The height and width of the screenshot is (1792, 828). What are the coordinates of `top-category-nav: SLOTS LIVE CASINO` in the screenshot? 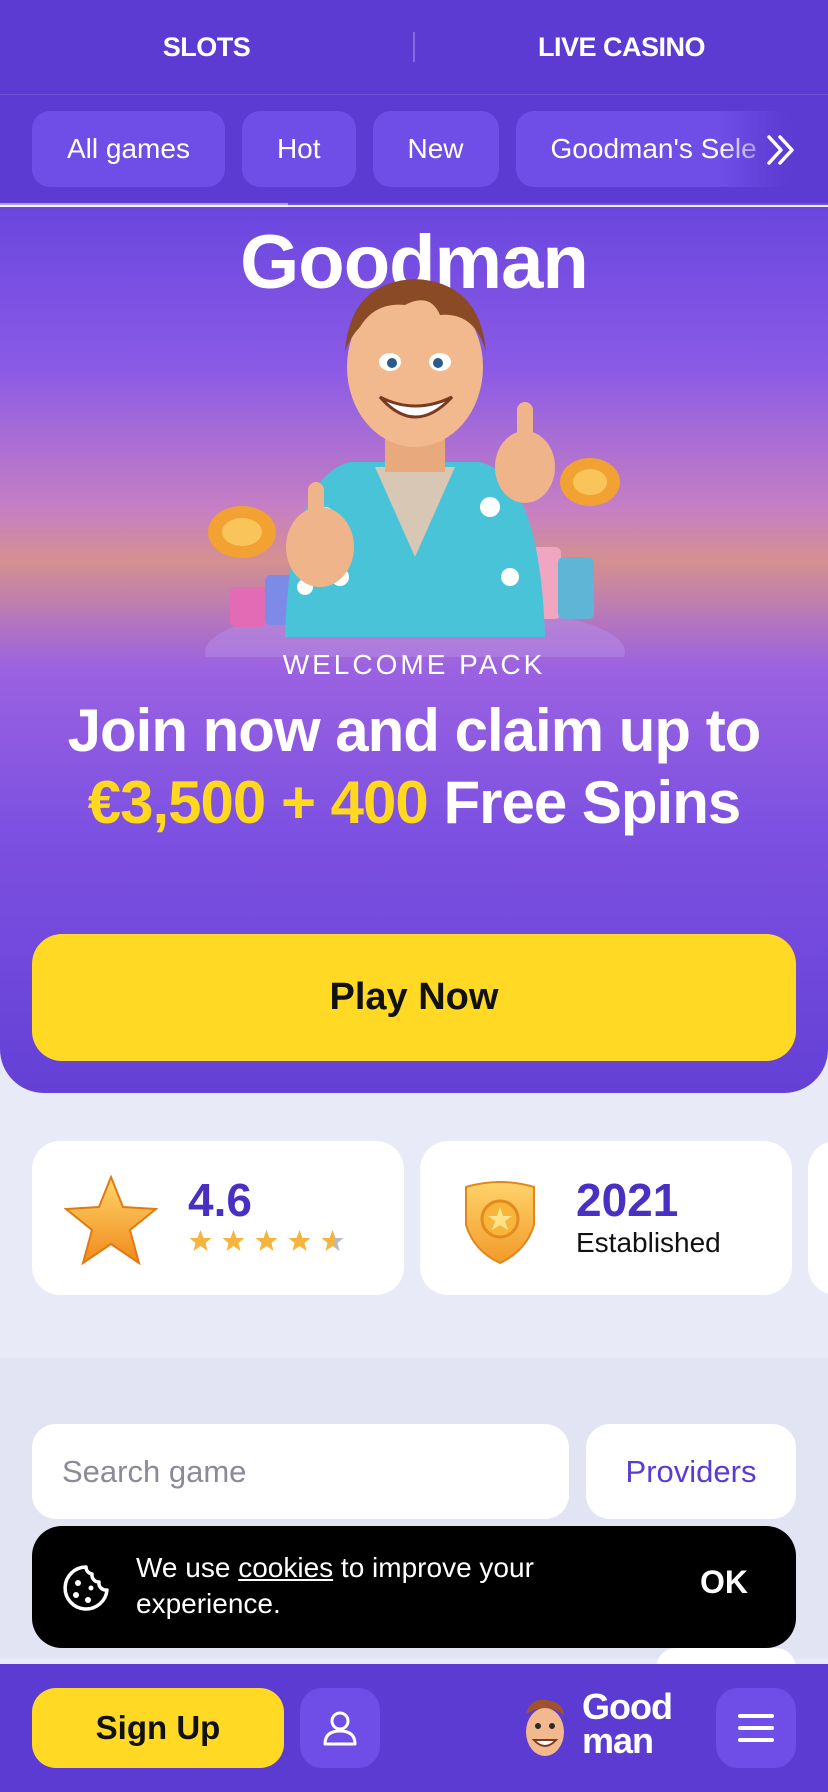 It's located at (414, 47).